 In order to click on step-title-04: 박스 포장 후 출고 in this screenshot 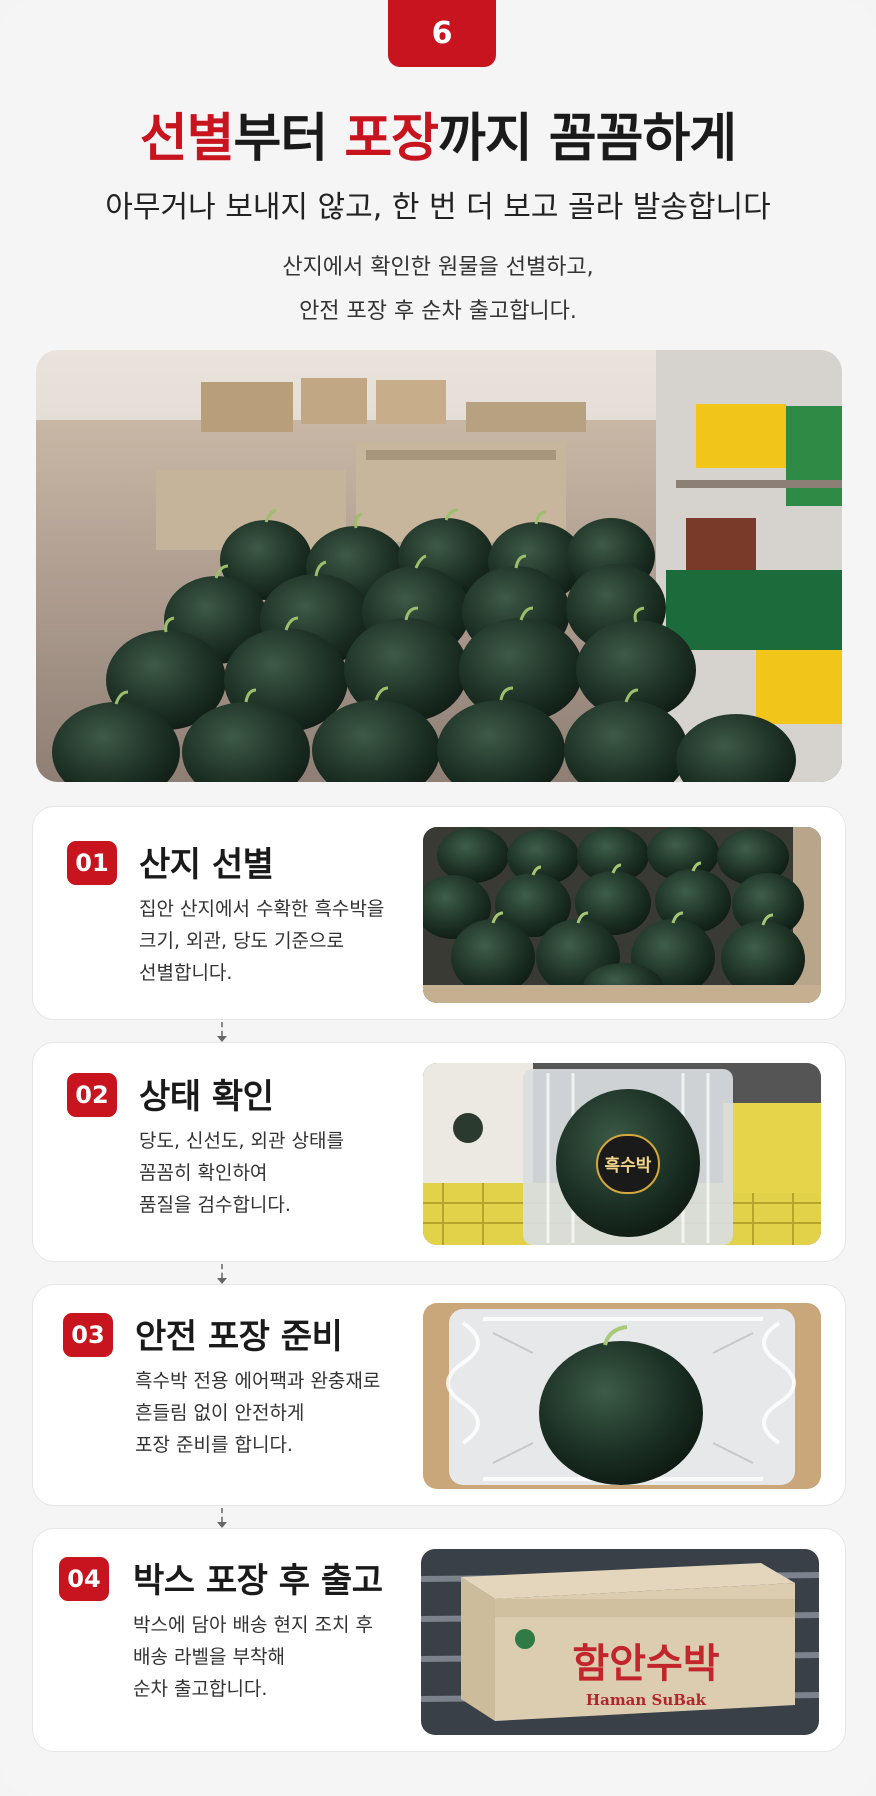, I will do `click(258, 1581)`.